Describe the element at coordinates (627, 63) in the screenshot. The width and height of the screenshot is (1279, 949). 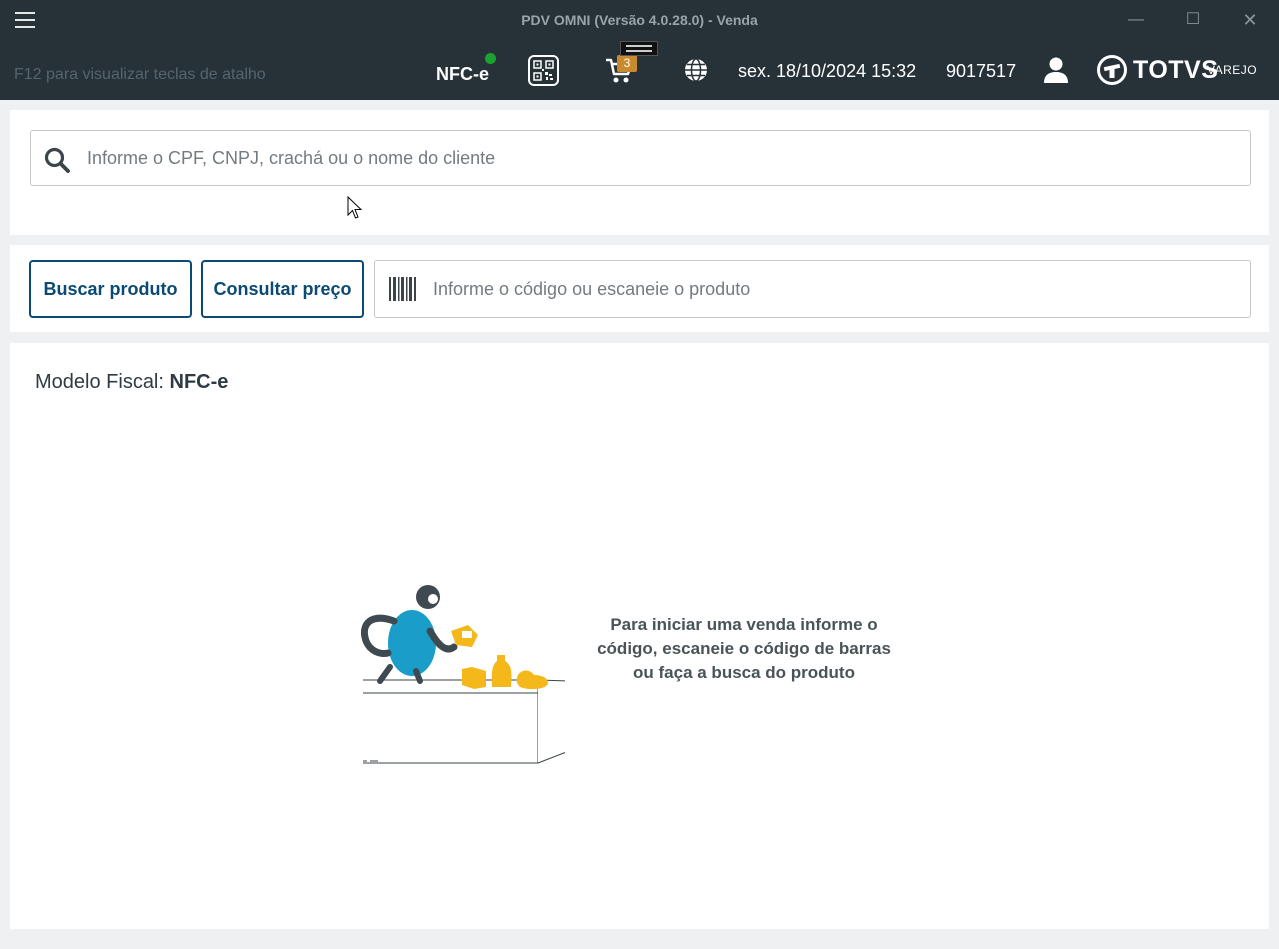
I see `cart-count-badge: 3` at that location.